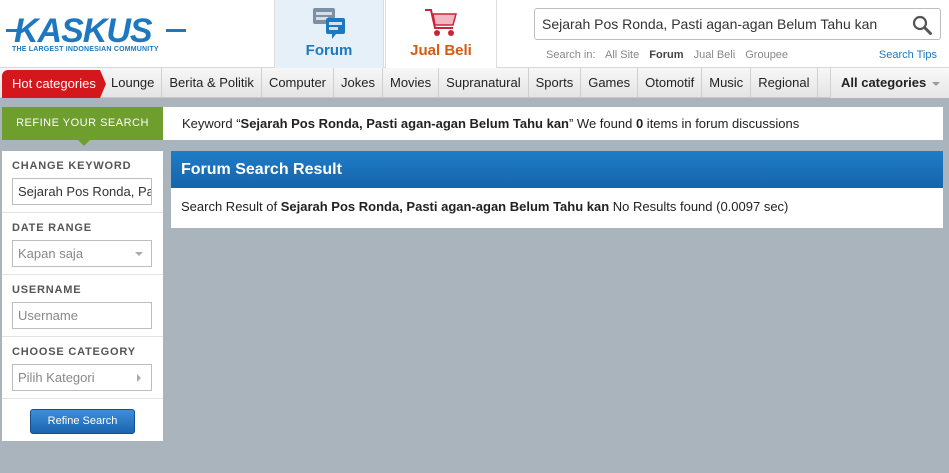 This screenshot has width=949, height=473. Describe the element at coordinates (82, 421) in the screenshot. I see `refine-search-button: Refine Search` at that location.